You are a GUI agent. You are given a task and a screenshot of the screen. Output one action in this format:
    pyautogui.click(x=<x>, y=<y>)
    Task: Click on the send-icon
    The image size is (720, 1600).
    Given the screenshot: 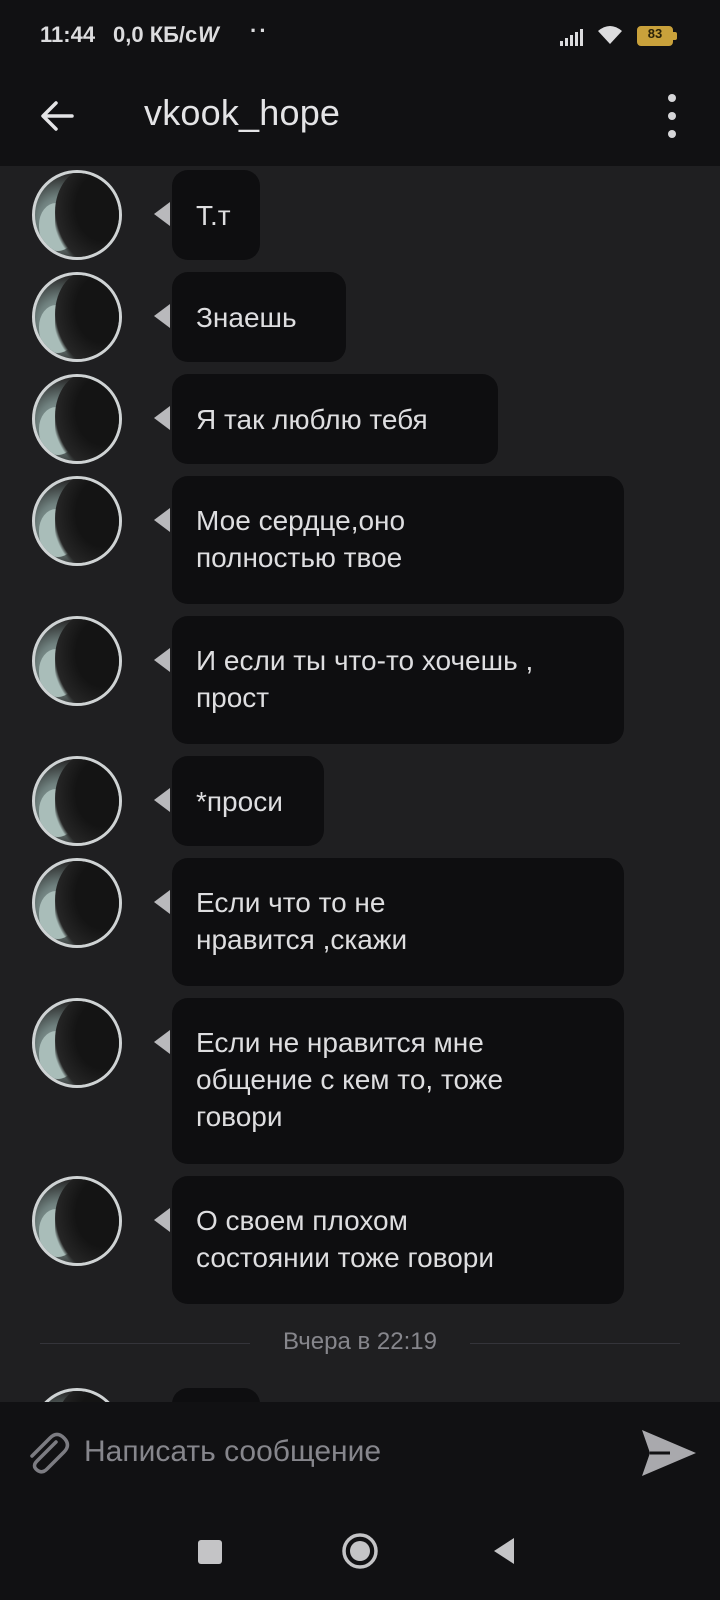 What is the action you would take?
    pyautogui.click(x=669, y=1453)
    